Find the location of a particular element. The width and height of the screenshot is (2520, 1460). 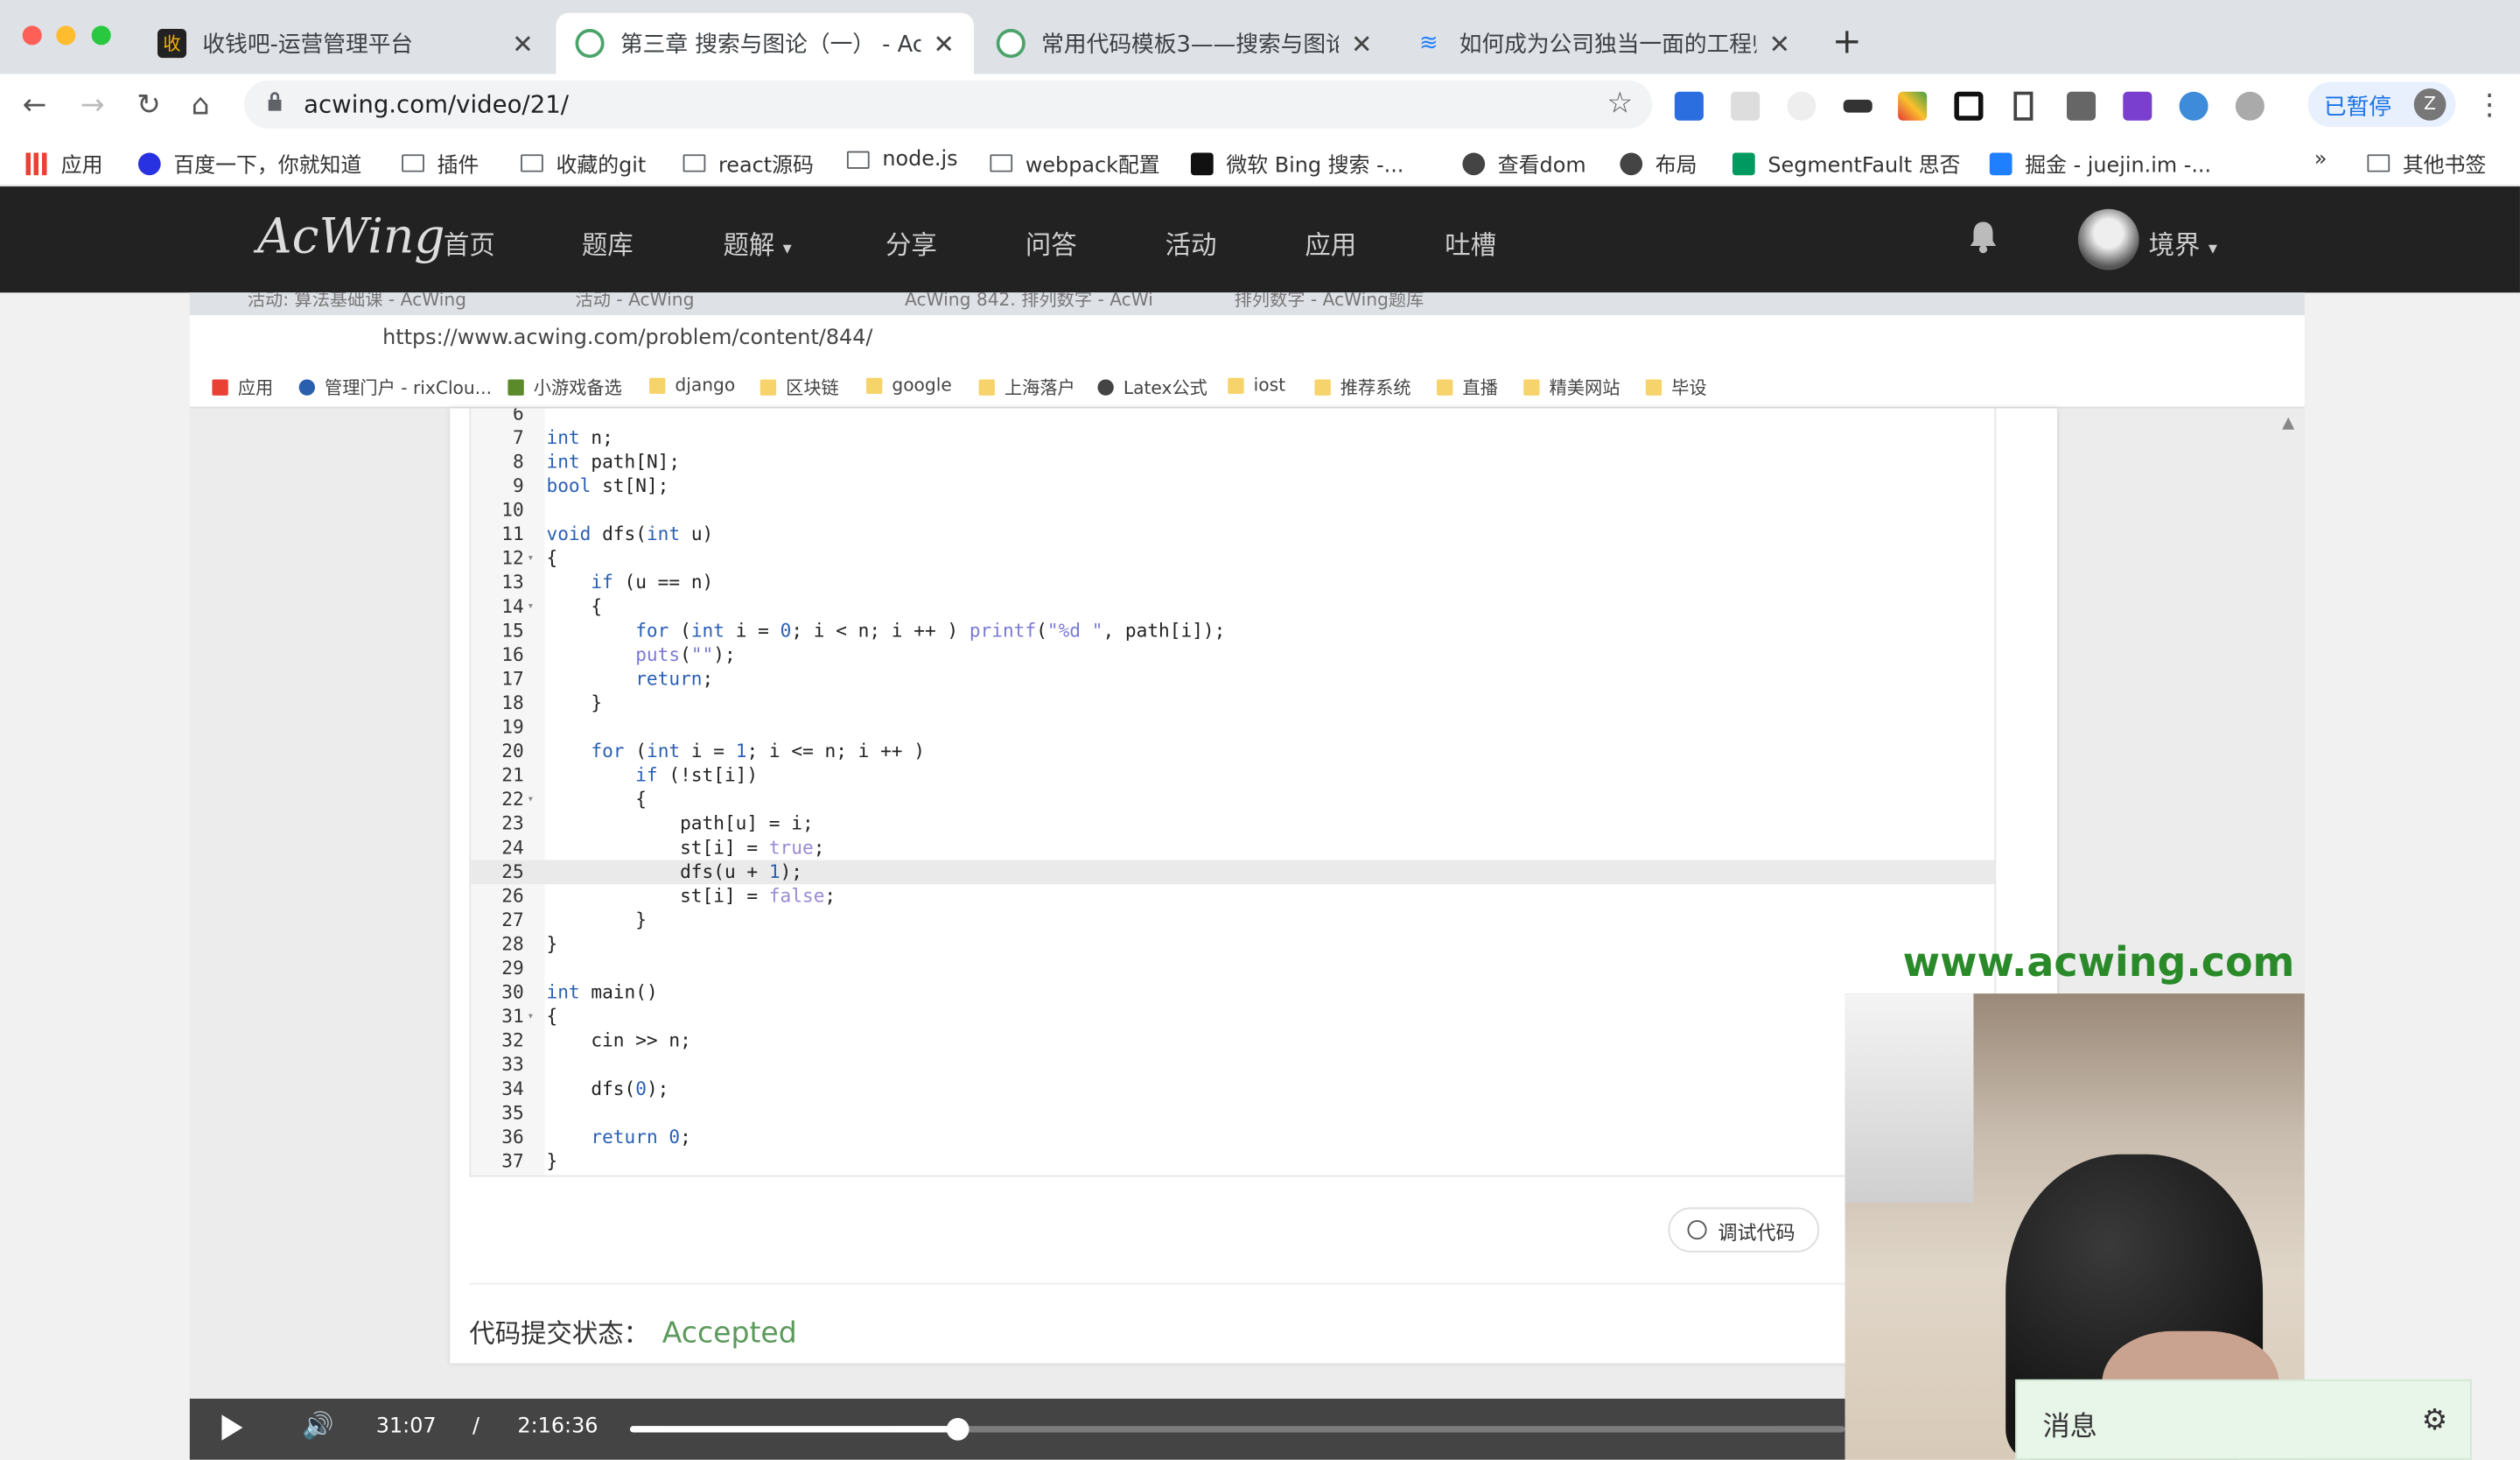

line-number: 11 is located at coordinates (512, 533).